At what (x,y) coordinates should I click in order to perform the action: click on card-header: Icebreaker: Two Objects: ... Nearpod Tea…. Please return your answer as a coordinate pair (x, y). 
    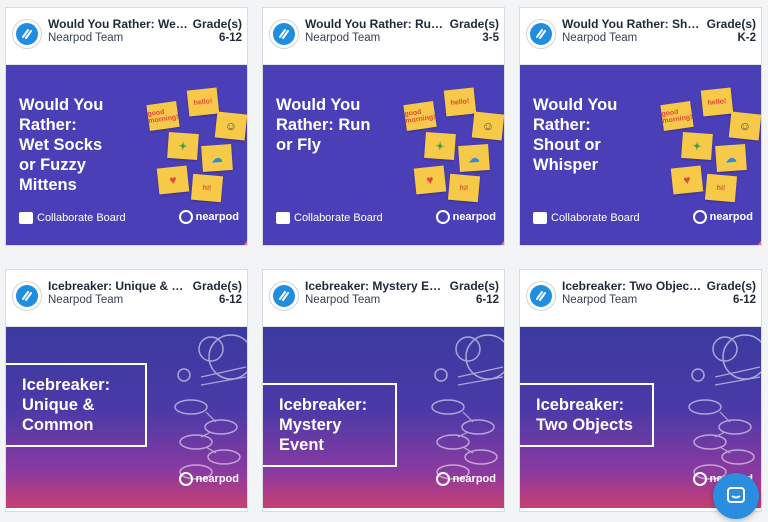
    Looking at the image, I should click on (640, 298).